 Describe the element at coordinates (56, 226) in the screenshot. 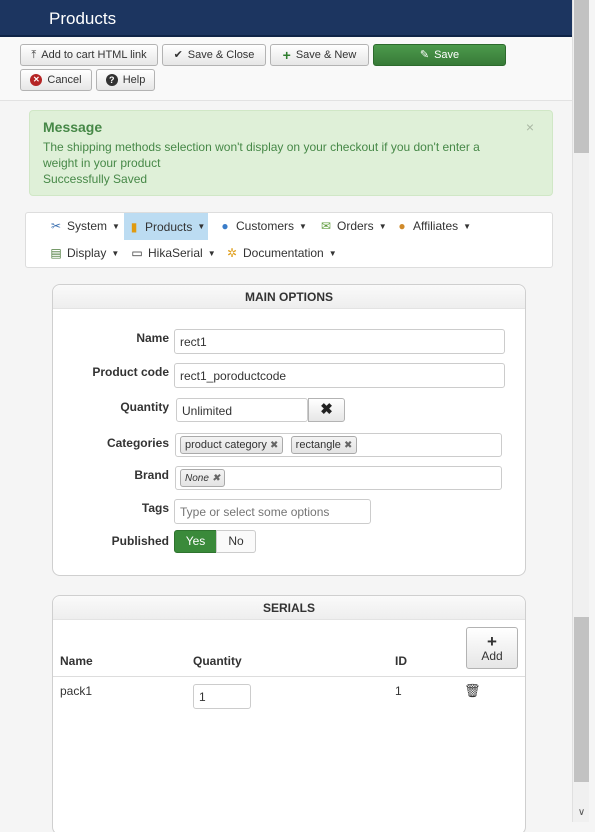

I see `tools-icon: ✂` at that location.